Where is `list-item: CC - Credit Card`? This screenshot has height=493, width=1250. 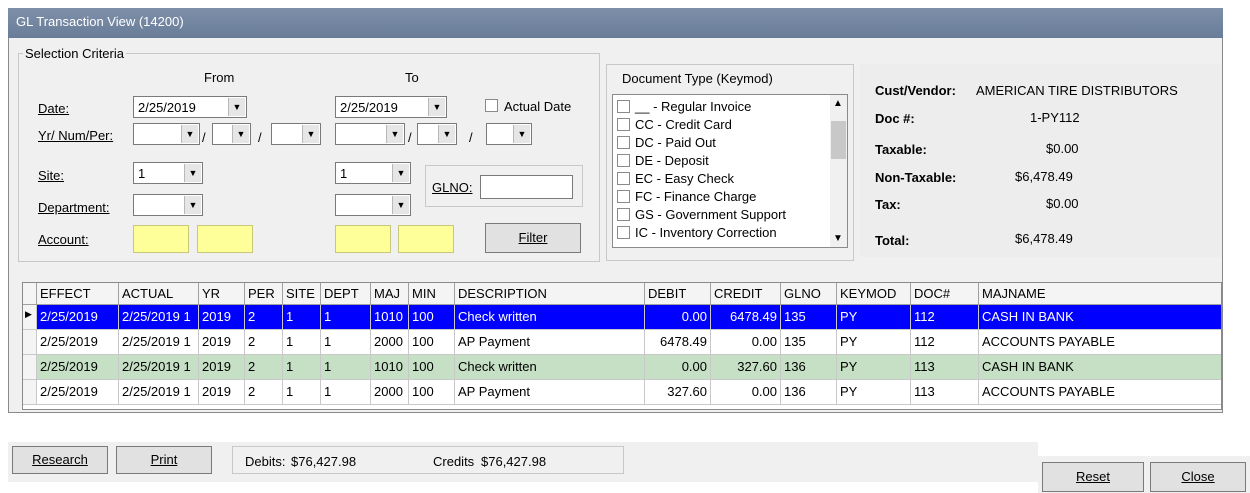
list-item: CC - Credit Card is located at coordinates (674, 126).